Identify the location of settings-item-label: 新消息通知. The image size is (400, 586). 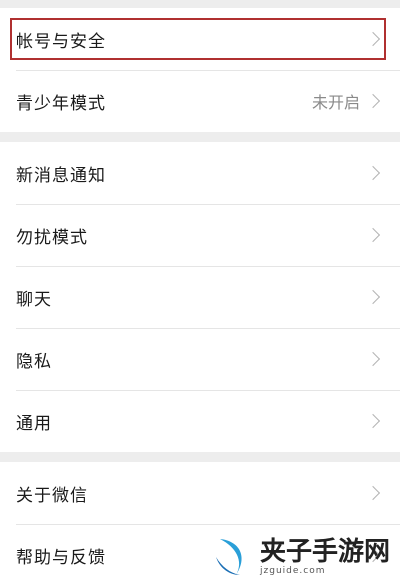
(61, 175).